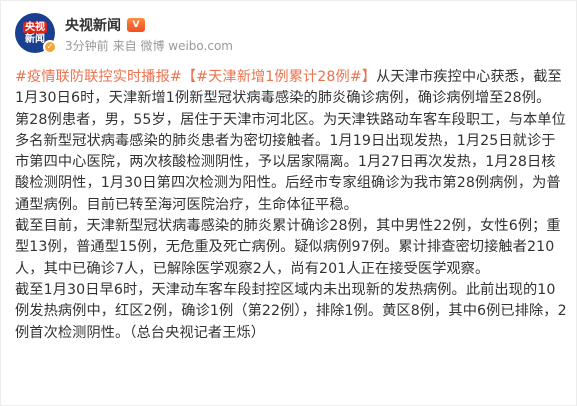 Image resolution: width=577 pixels, height=406 pixels. I want to click on author-avatar: 央视 新闻 ✓, so click(36, 33).